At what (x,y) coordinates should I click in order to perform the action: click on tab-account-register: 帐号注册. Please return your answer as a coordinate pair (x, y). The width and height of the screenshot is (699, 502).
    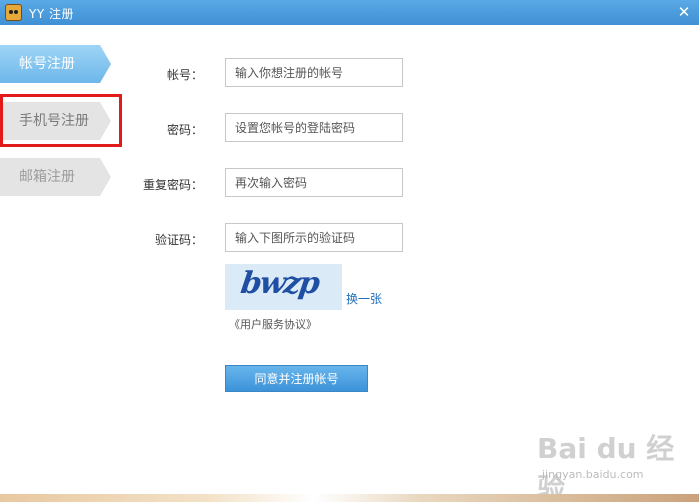
    Looking at the image, I should click on (55, 64).